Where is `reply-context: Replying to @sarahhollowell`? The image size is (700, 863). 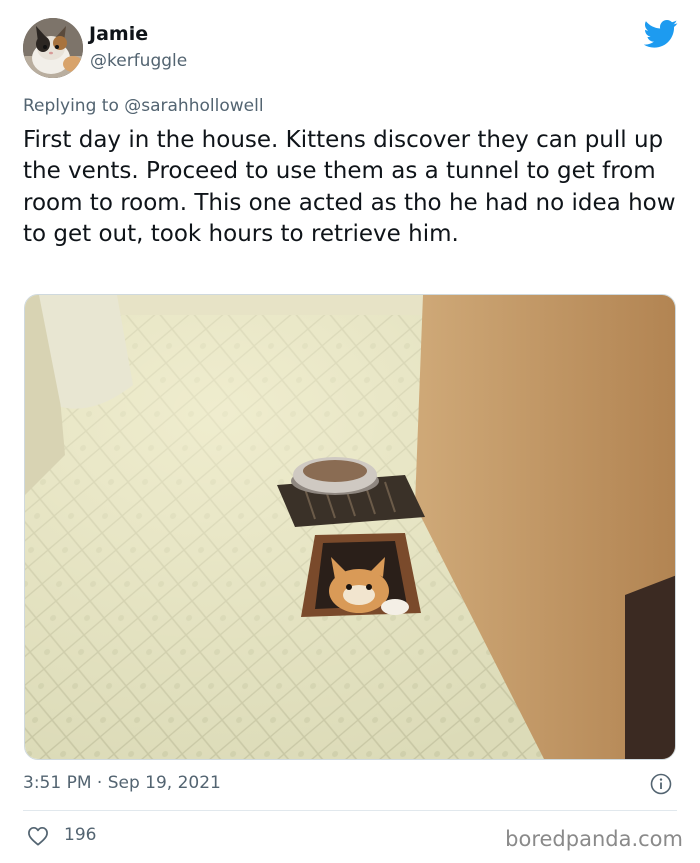 reply-context: Replying to @sarahhollowell is located at coordinates (143, 106).